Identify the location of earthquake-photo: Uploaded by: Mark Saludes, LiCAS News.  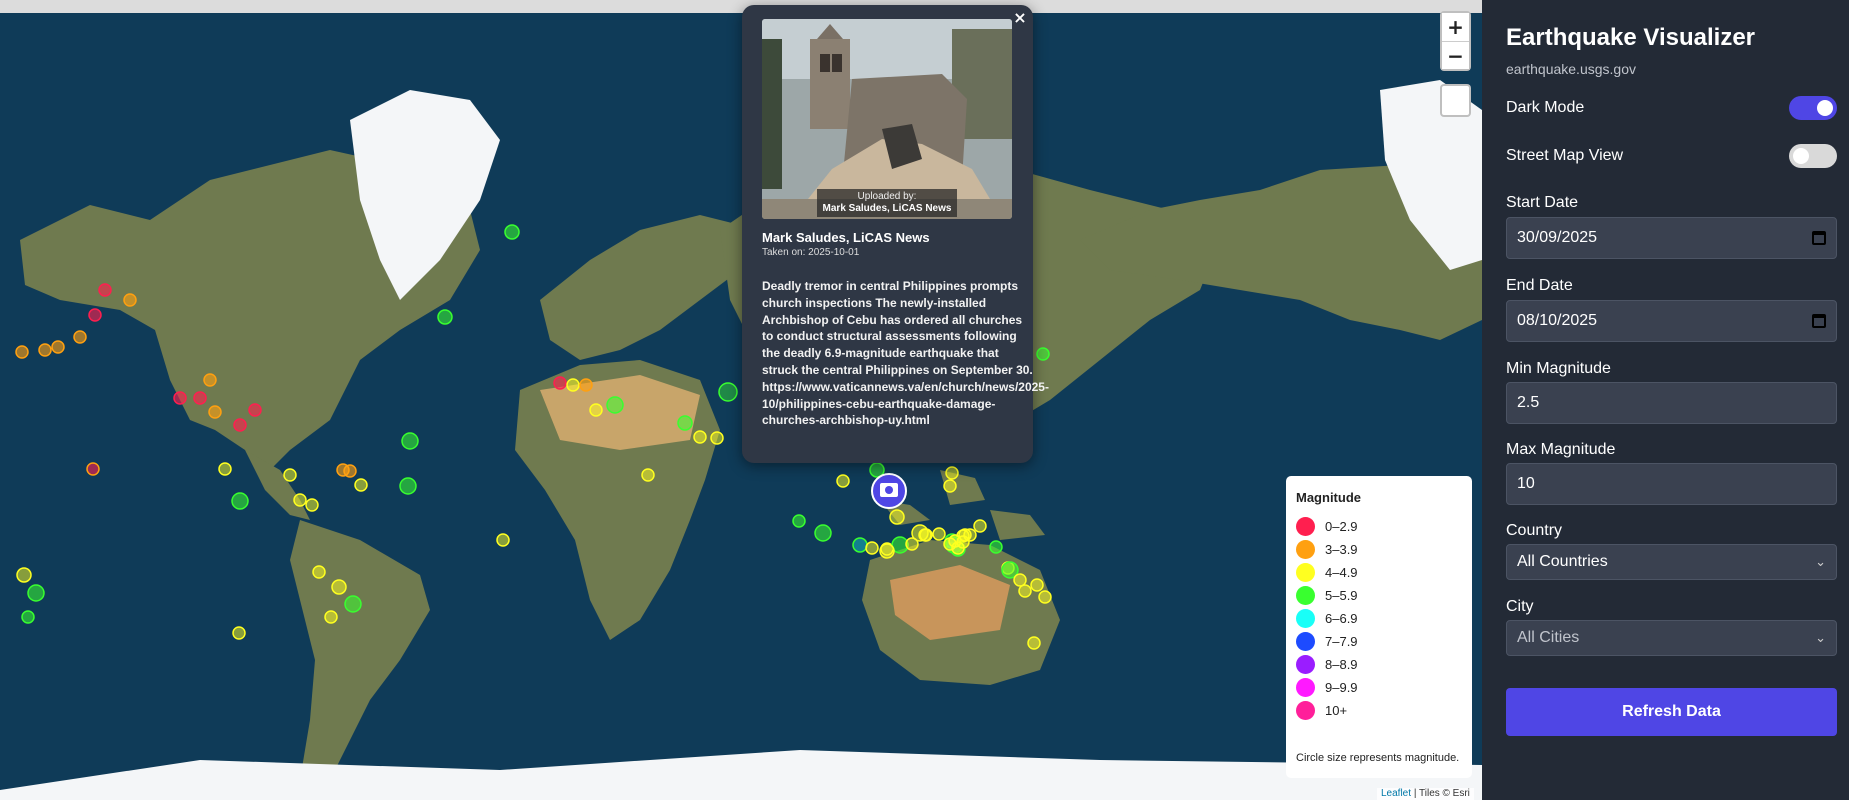
(887, 119).